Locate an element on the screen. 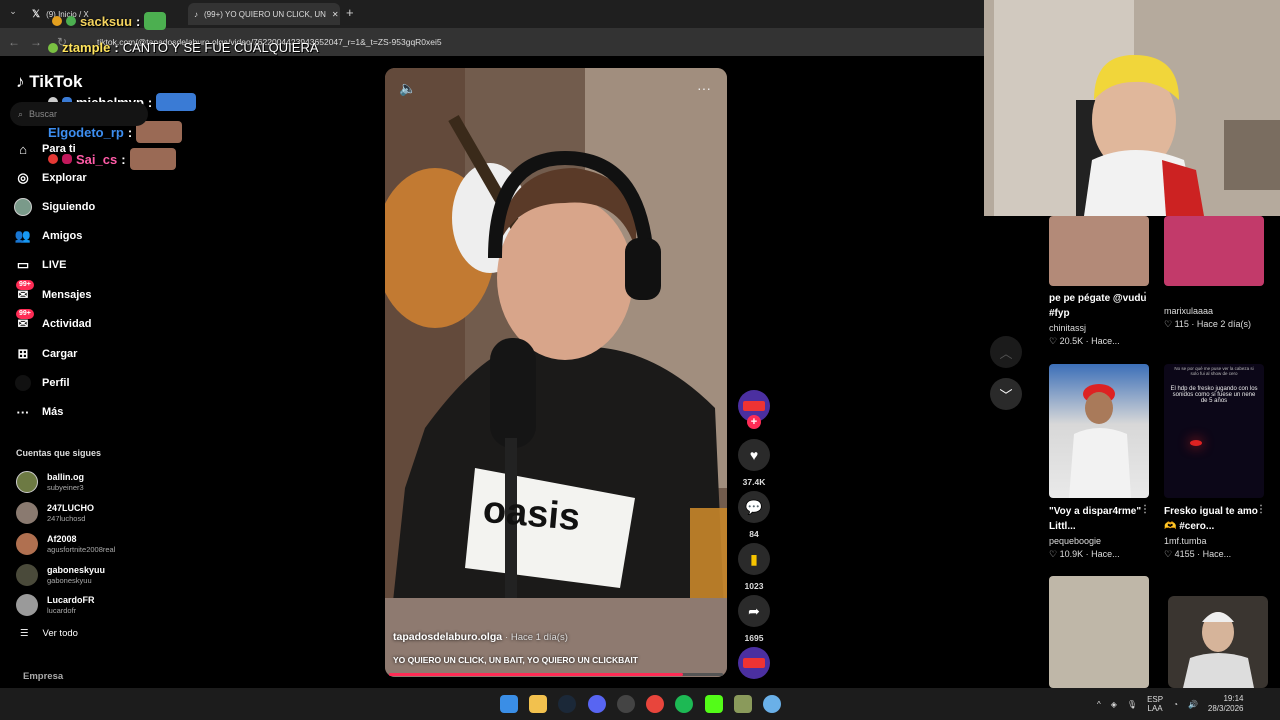 This screenshot has width=1280, height=720. account-handle: gaboneskyuu is located at coordinates (69, 580).